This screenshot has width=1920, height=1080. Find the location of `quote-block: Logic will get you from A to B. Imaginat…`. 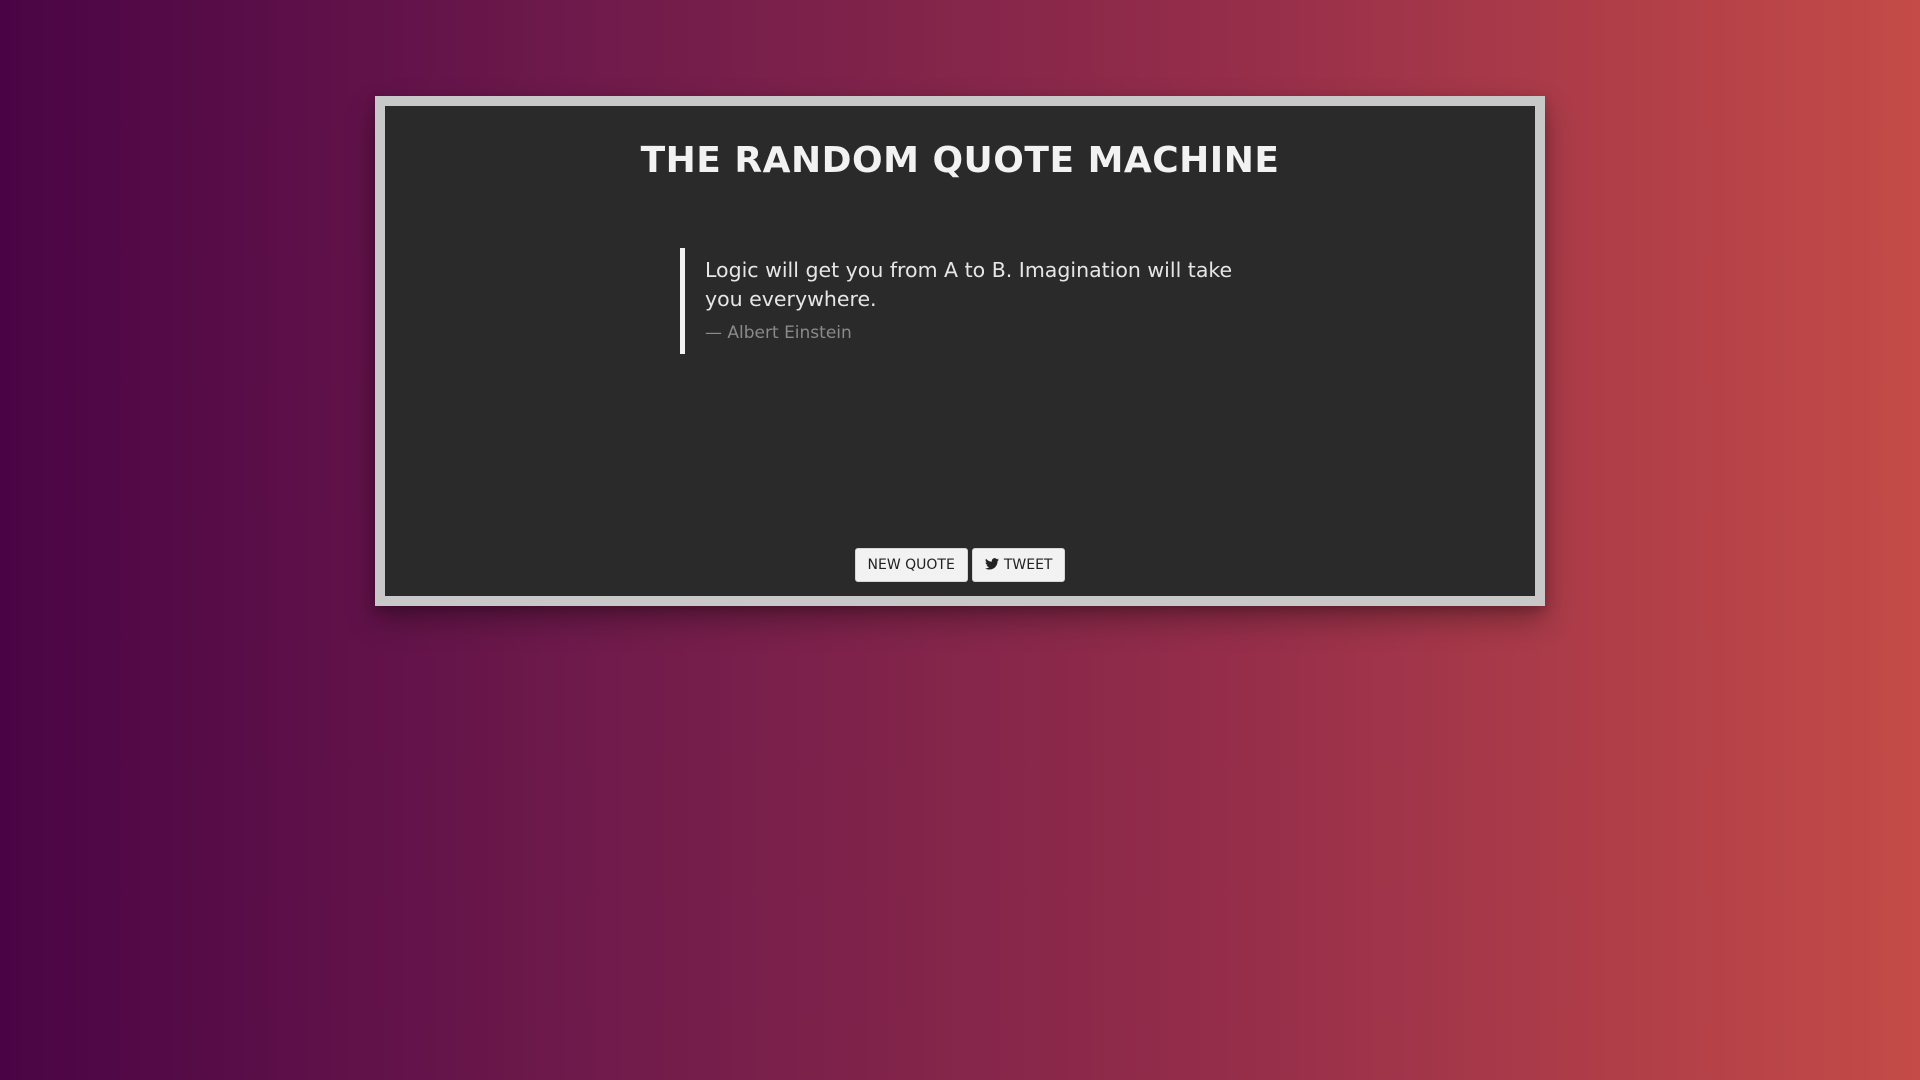

quote-block: Logic will get you from A to B. Imaginat… is located at coordinates (965, 301).